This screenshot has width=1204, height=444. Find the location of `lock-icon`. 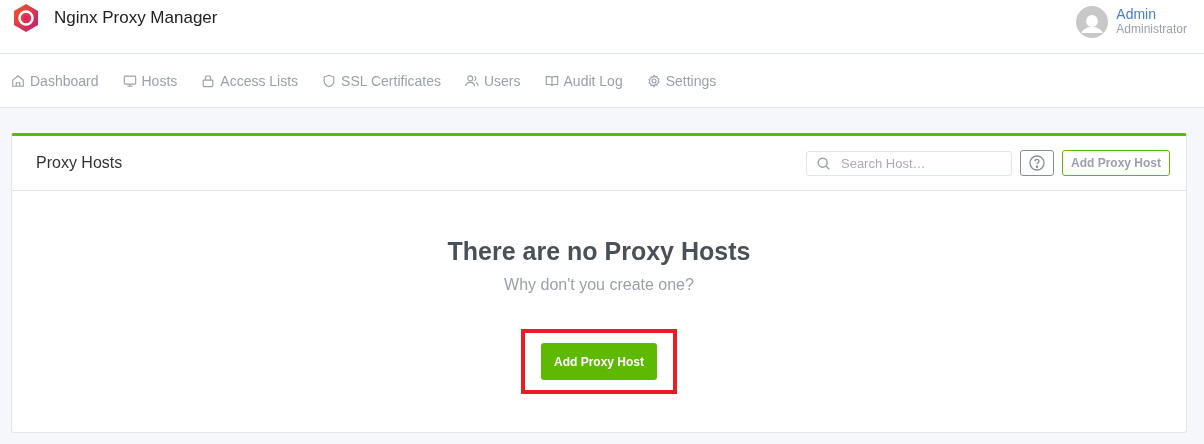

lock-icon is located at coordinates (208, 80).